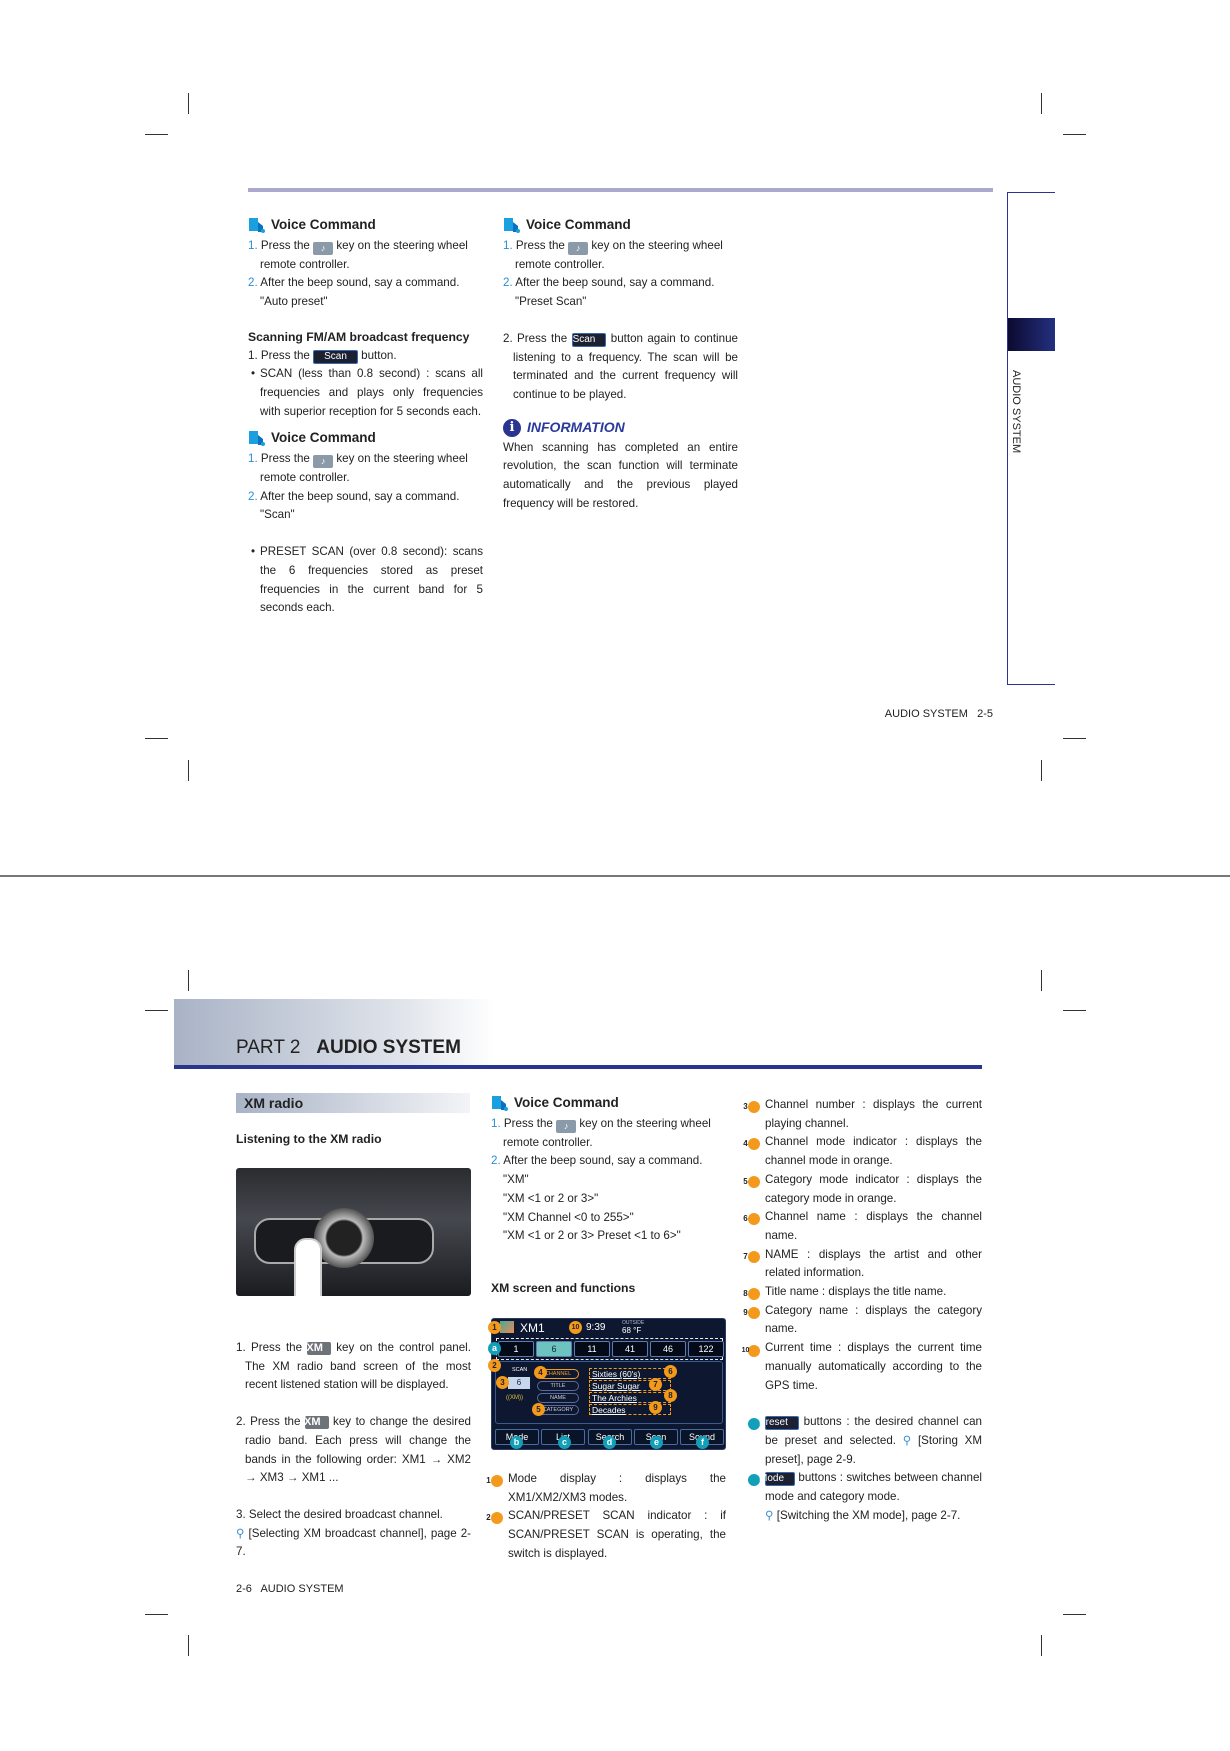 The image size is (1230, 1751). What do you see at coordinates (656, 1442) in the screenshot?
I see `marker-letter: e` at bounding box center [656, 1442].